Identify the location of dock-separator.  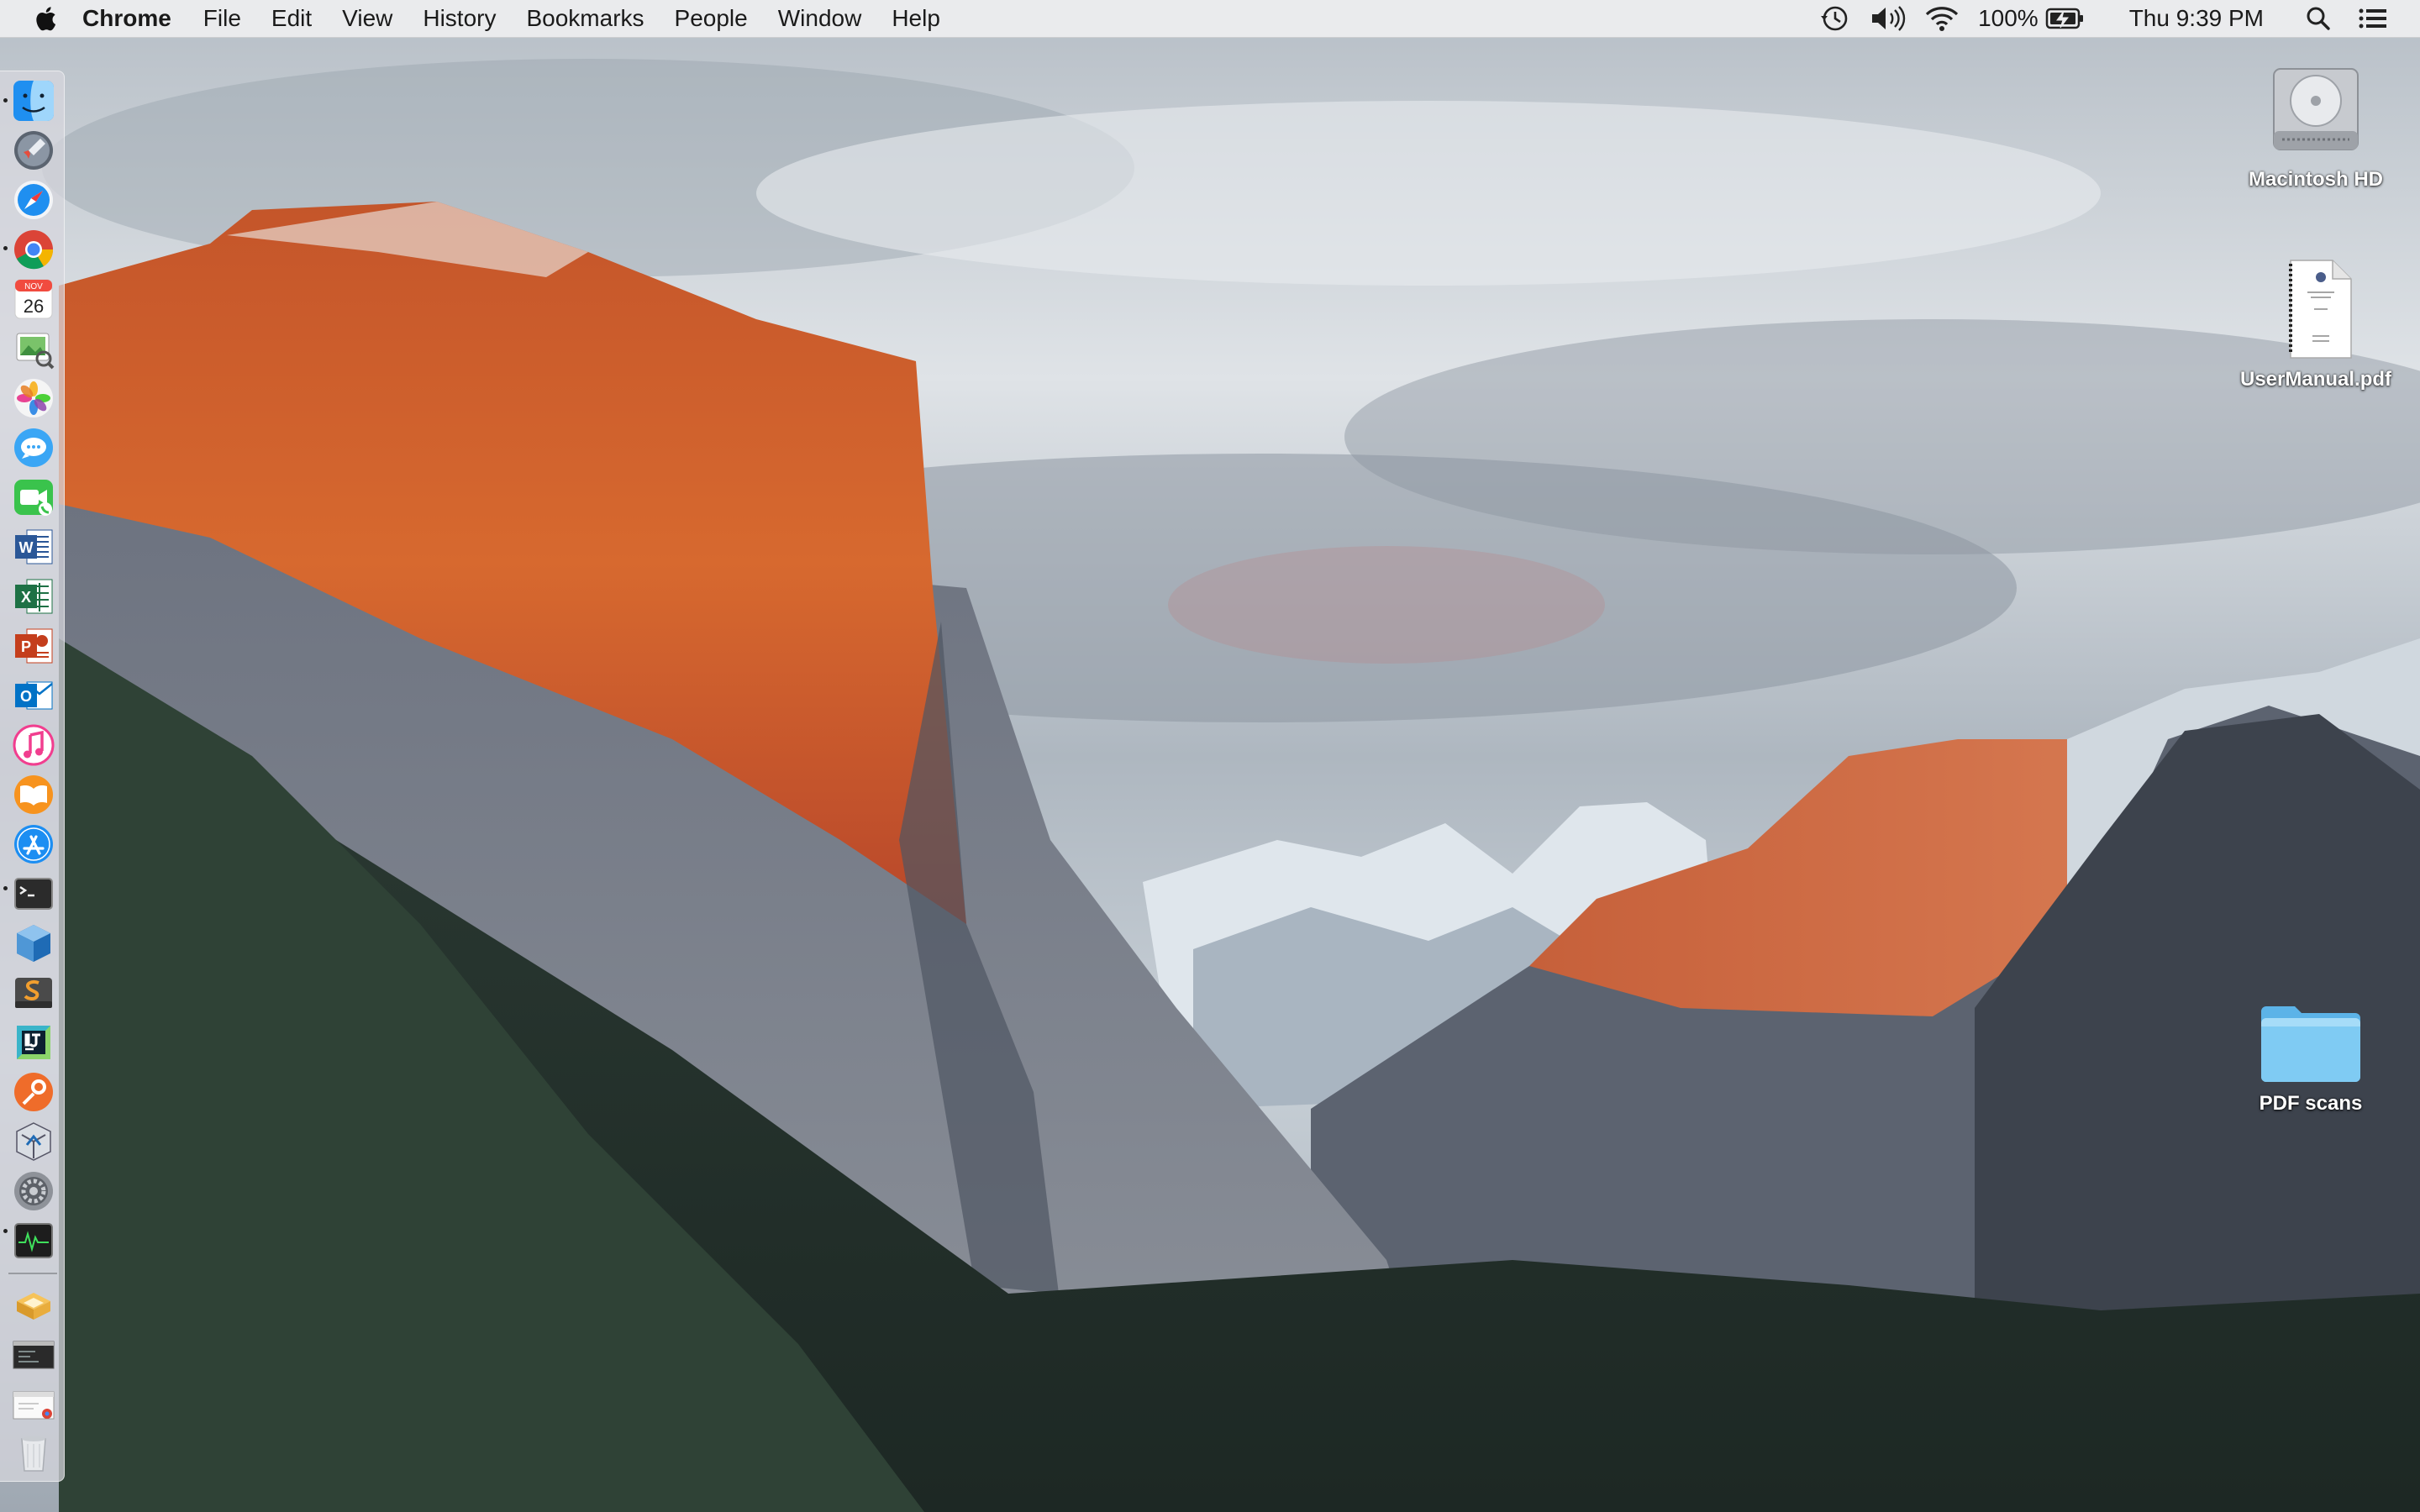
(33, 1273).